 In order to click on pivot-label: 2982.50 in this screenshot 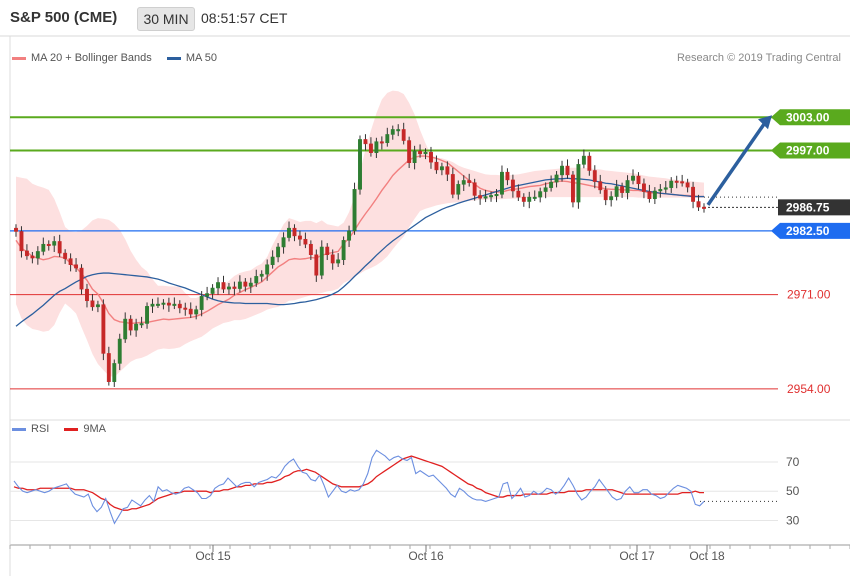, I will do `click(808, 231)`.